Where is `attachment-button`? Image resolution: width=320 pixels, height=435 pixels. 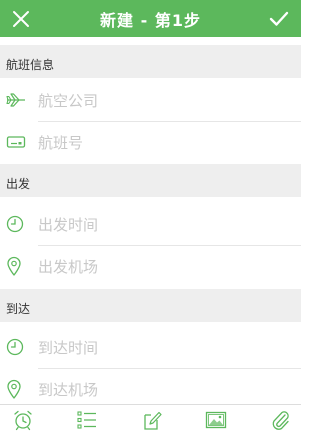 attachment-button is located at coordinates (280, 420).